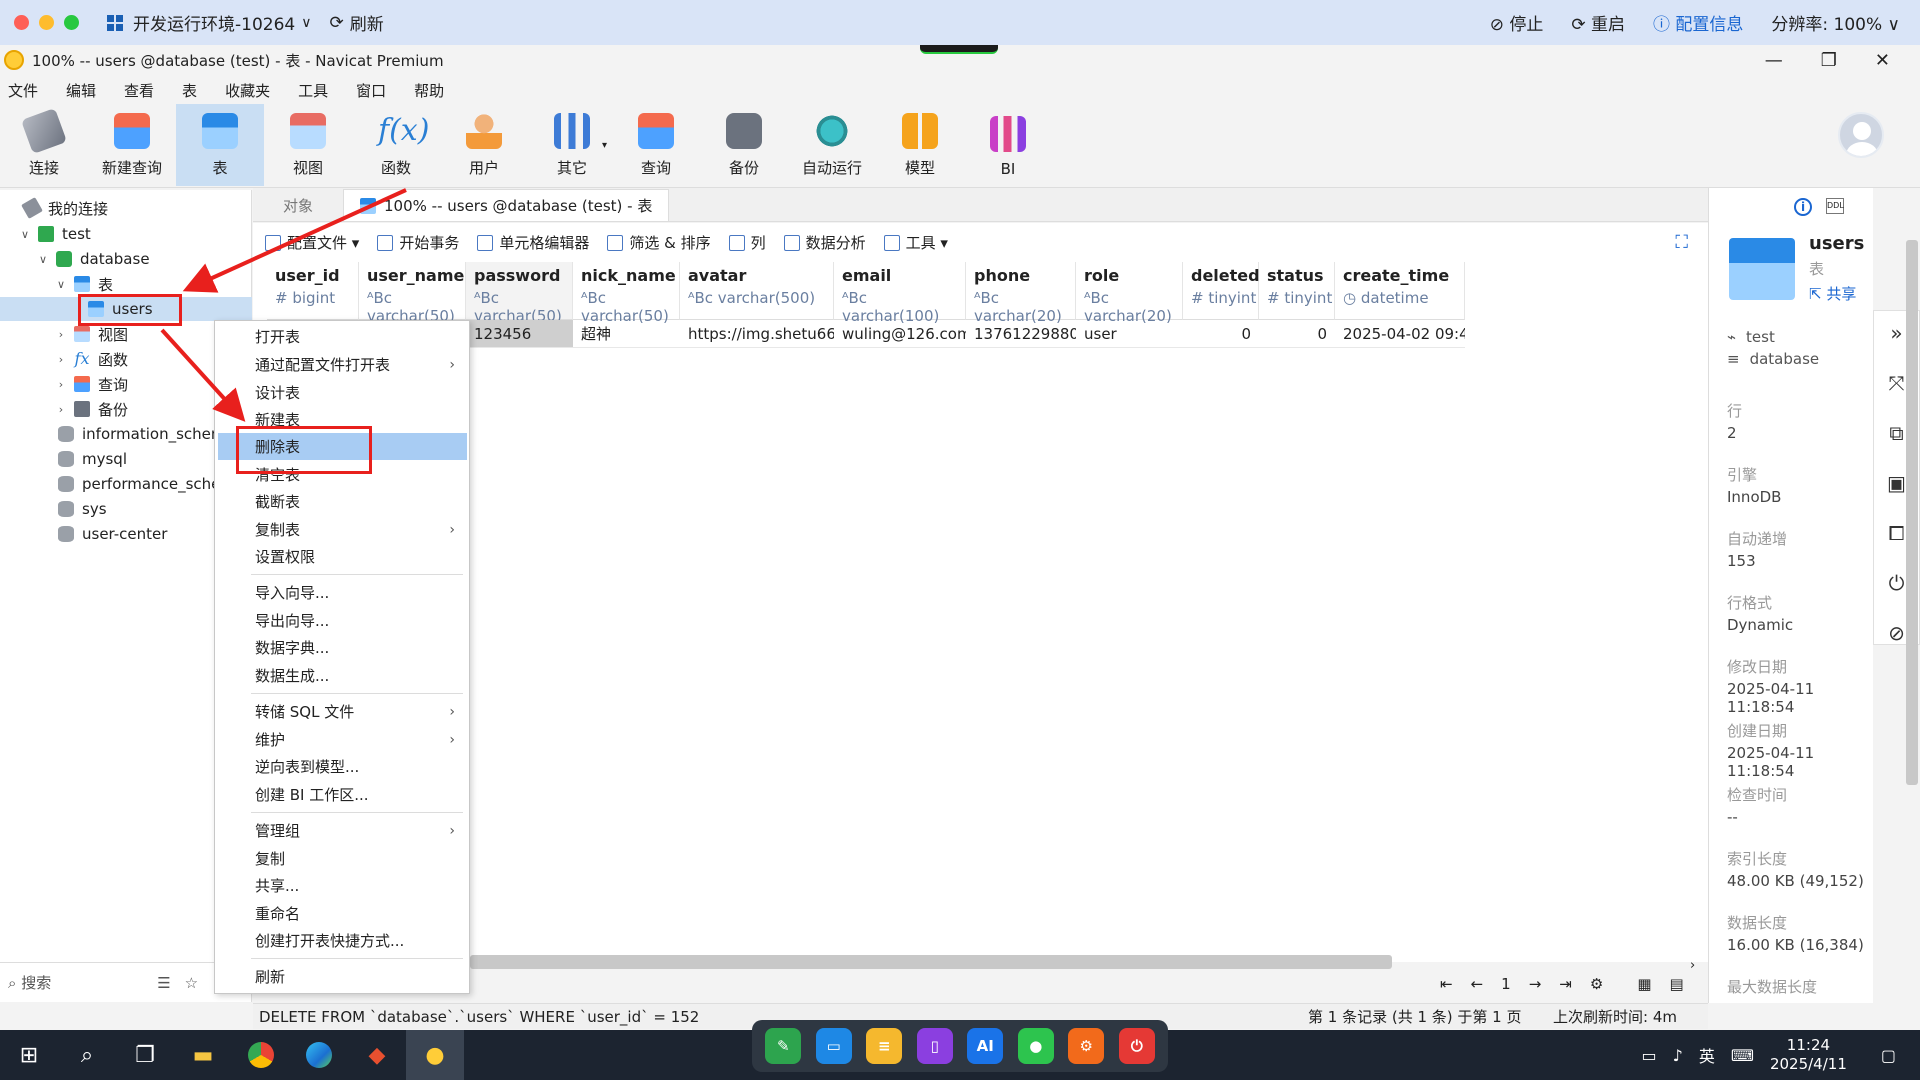  Describe the element at coordinates (1803, 207) in the screenshot. I see `info-icon: i` at that location.